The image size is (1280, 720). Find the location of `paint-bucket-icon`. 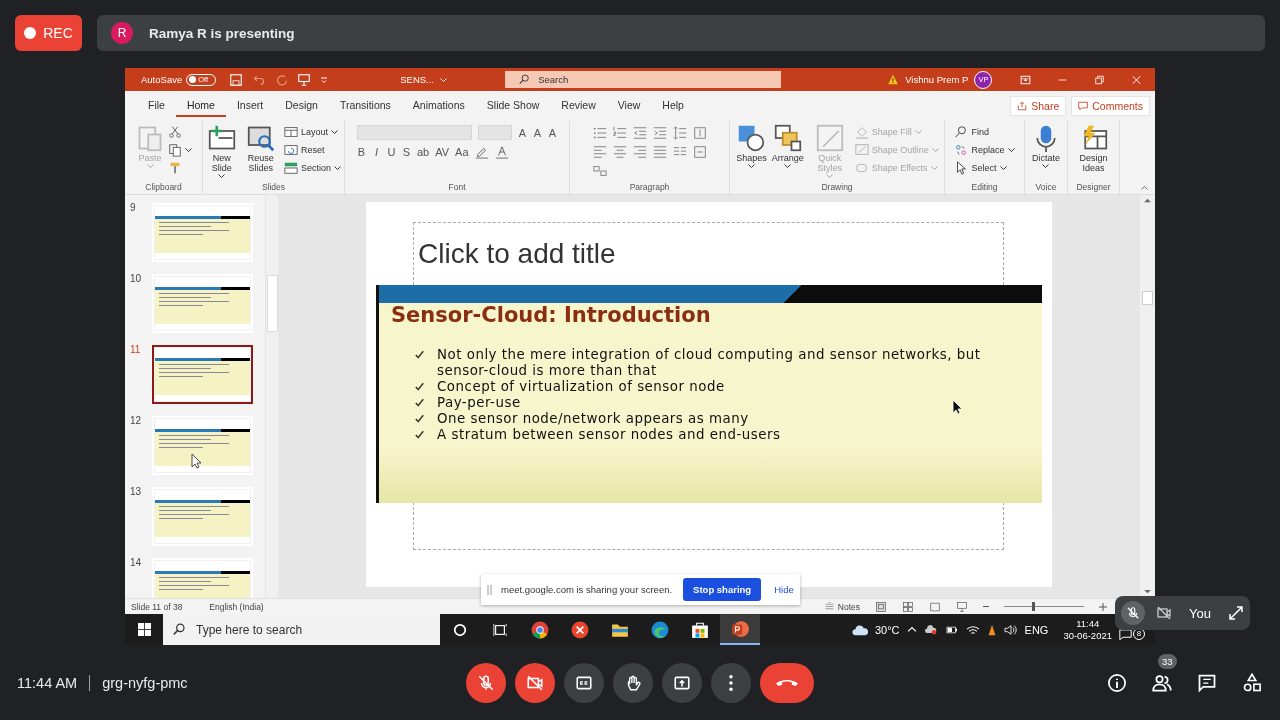

paint-bucket-icon is located at coordinates (861, 131).